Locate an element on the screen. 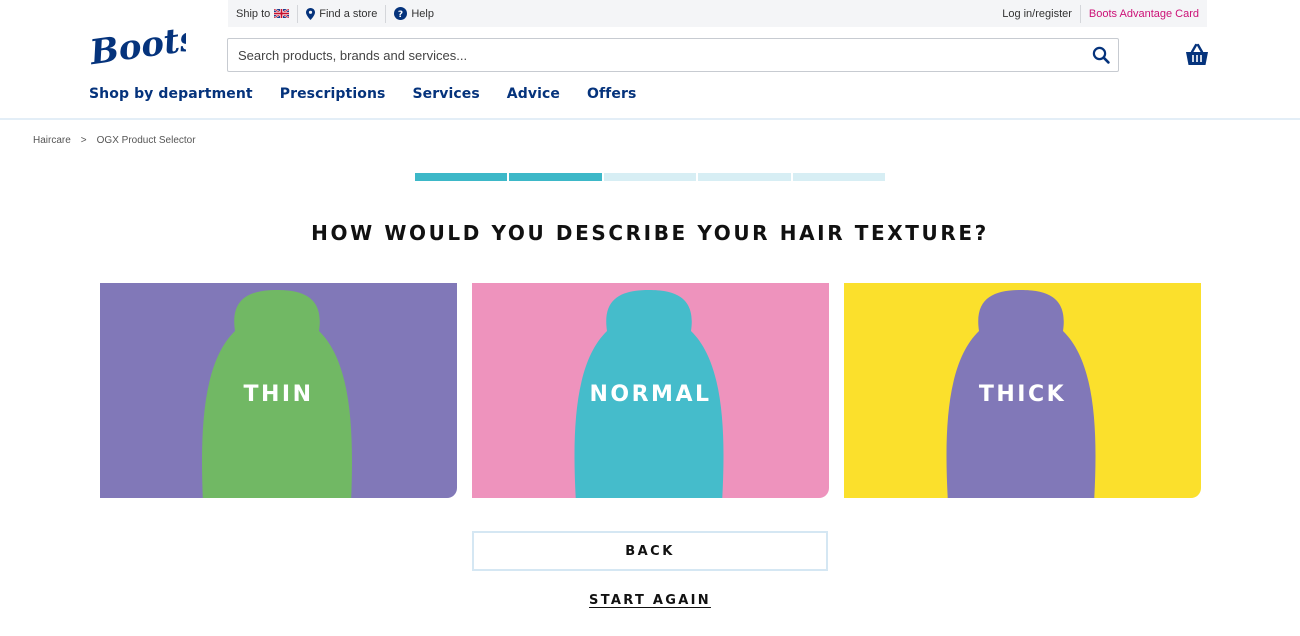  breadcrumb-current: OGX Product Selector is located at coordinates (146, 140).